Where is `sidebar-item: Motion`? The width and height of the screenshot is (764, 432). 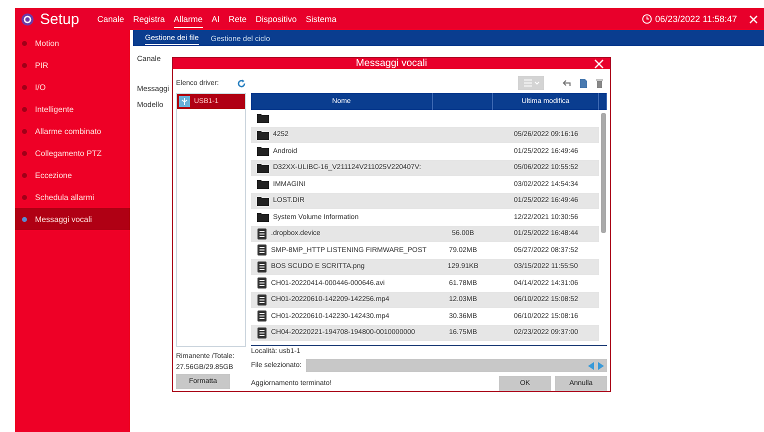
sidebar-item: Motion is located at coordinates (72, 43).